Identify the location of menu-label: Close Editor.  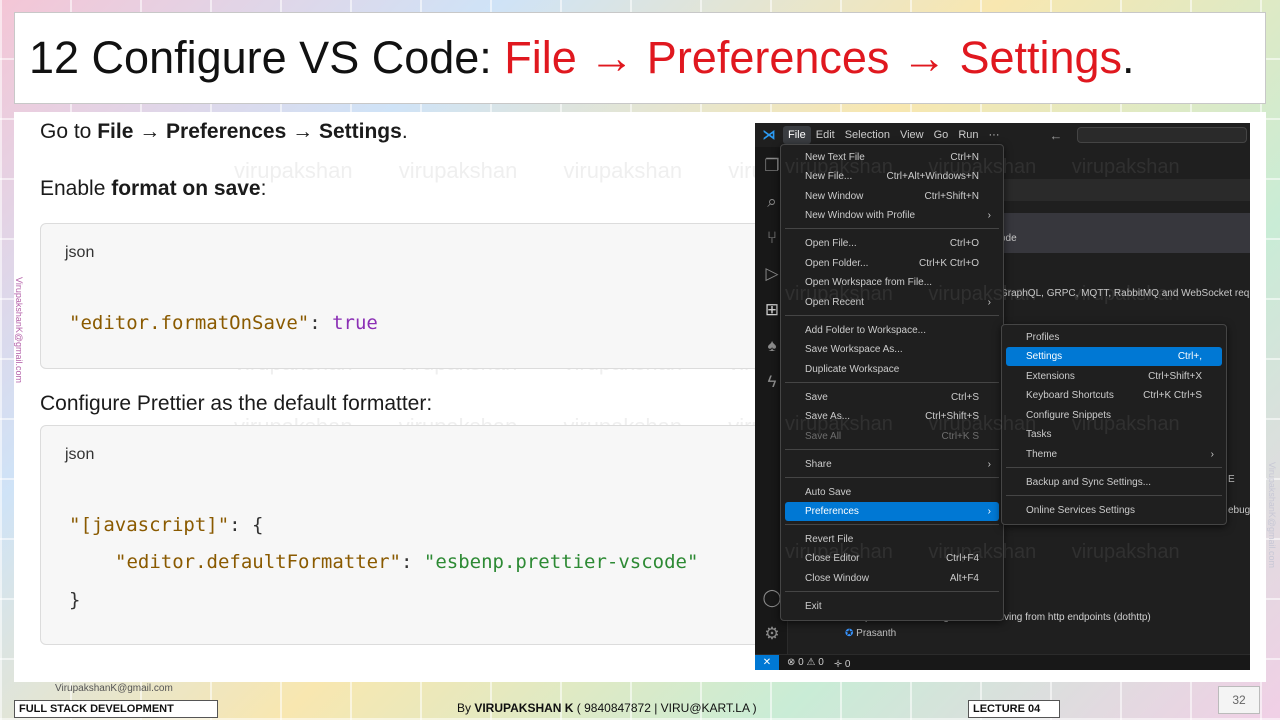
(832, 558).